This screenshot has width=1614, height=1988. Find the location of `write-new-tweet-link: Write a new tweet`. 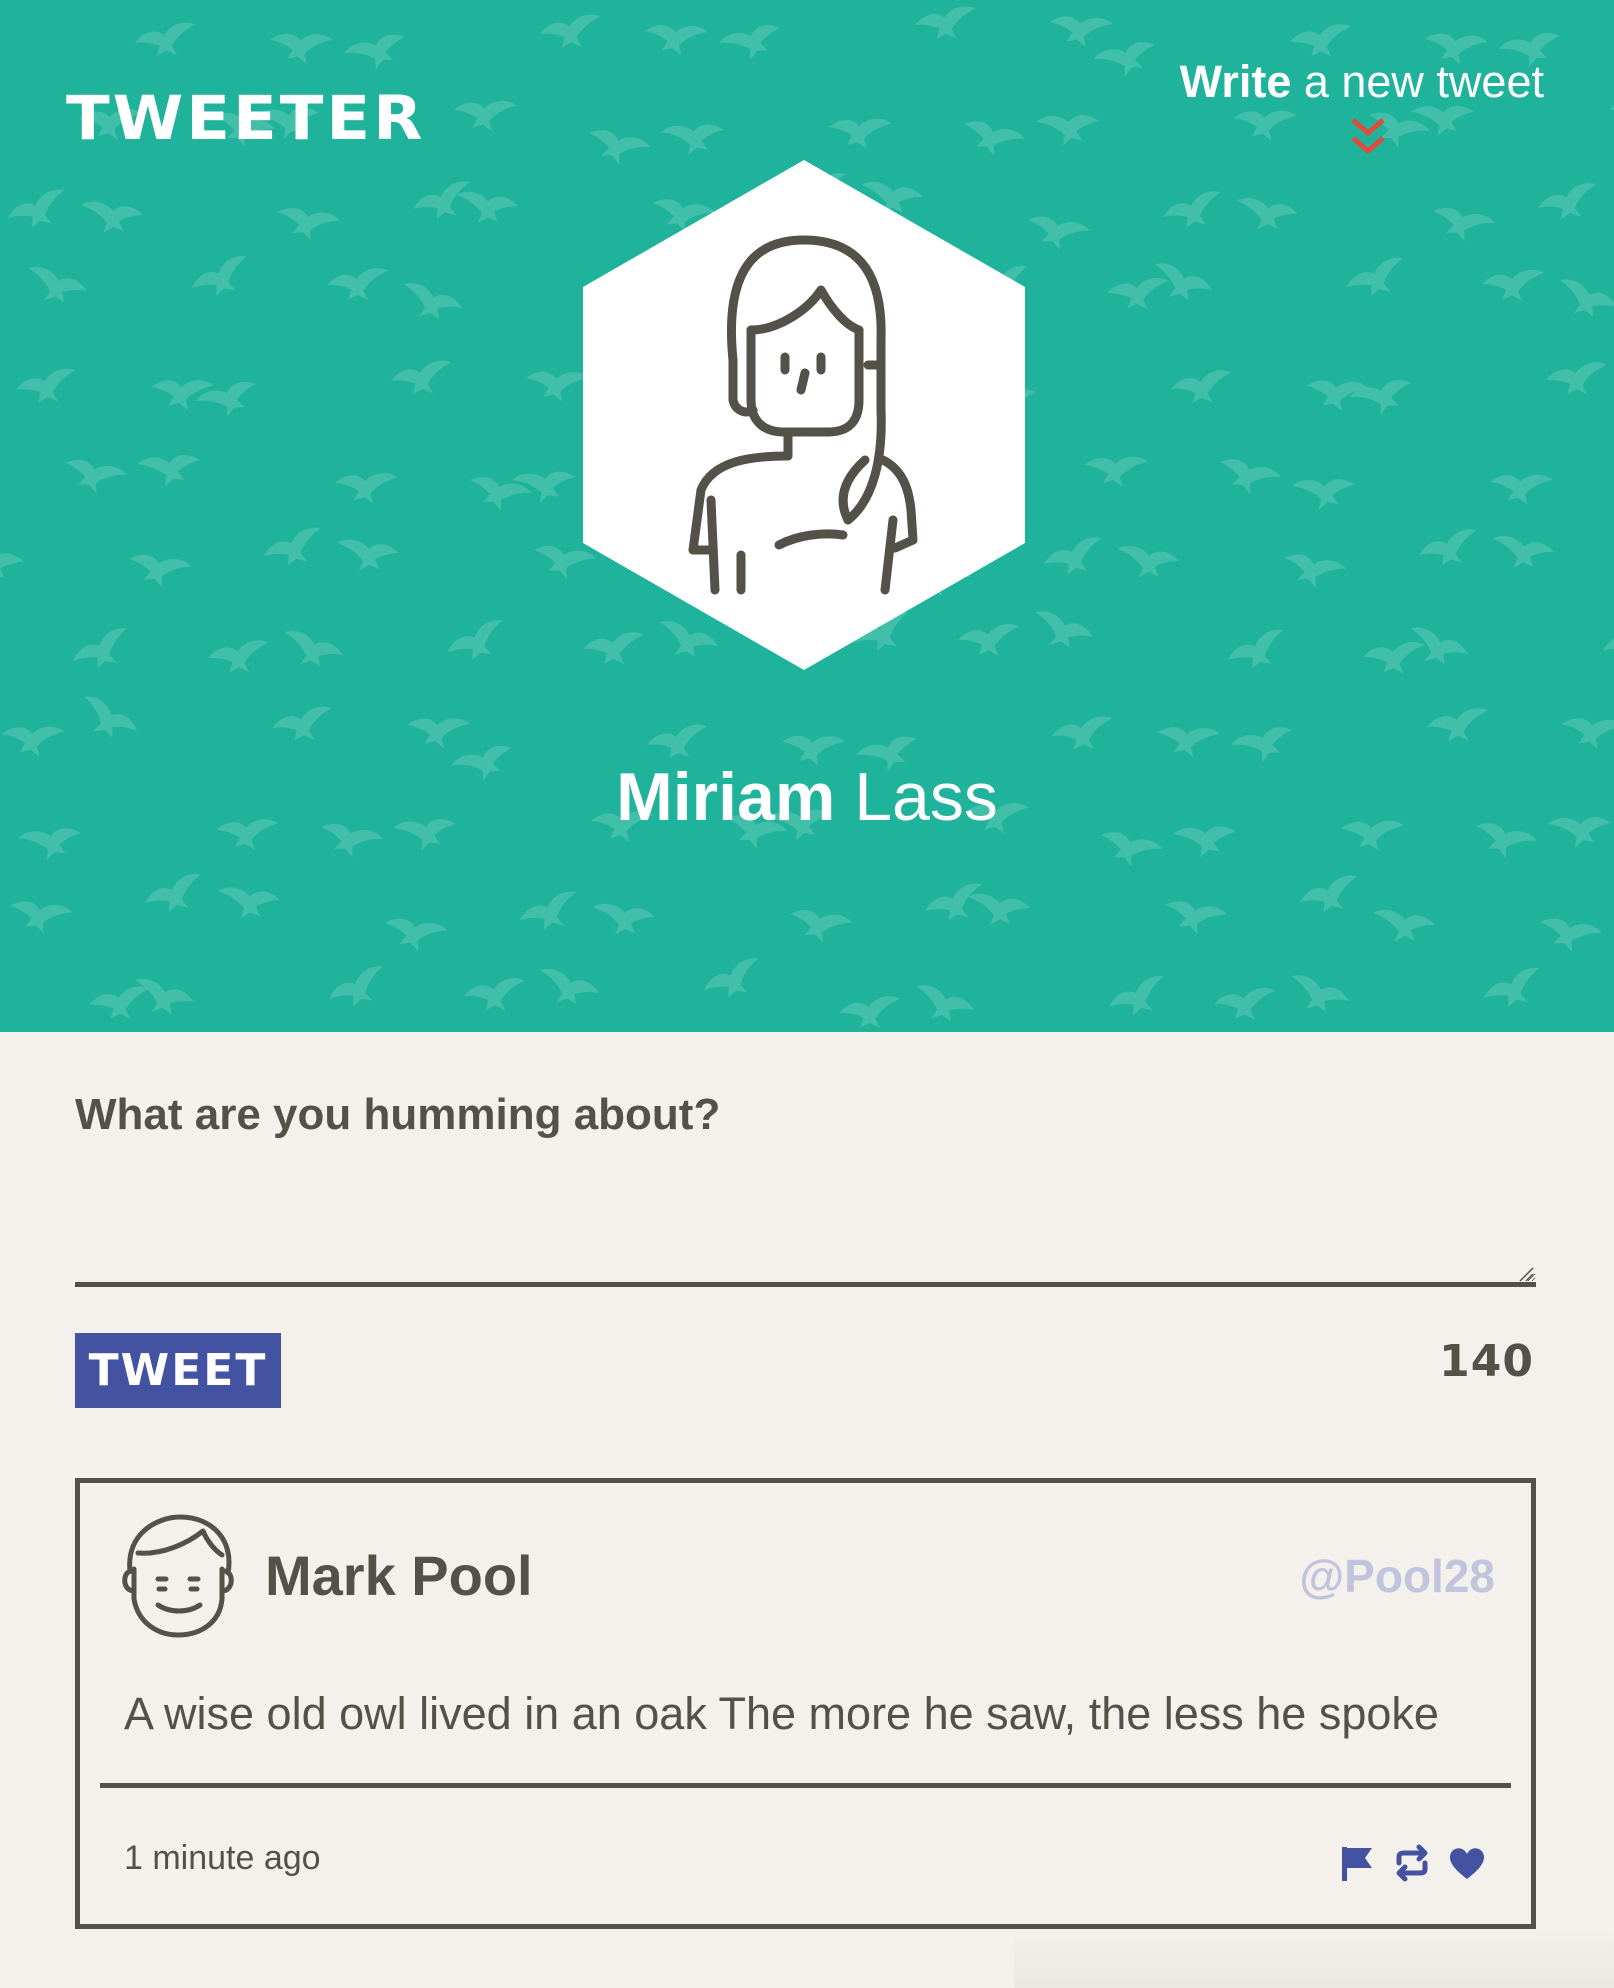

write-new-tweet-link: Write a new tweet is located at coordinates (1362, 82).